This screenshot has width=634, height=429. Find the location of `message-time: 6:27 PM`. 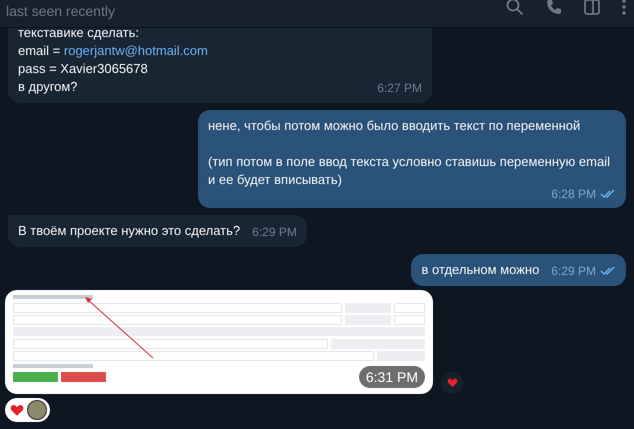

message-time: 6:27 PM is located at coordinates (399, 88).